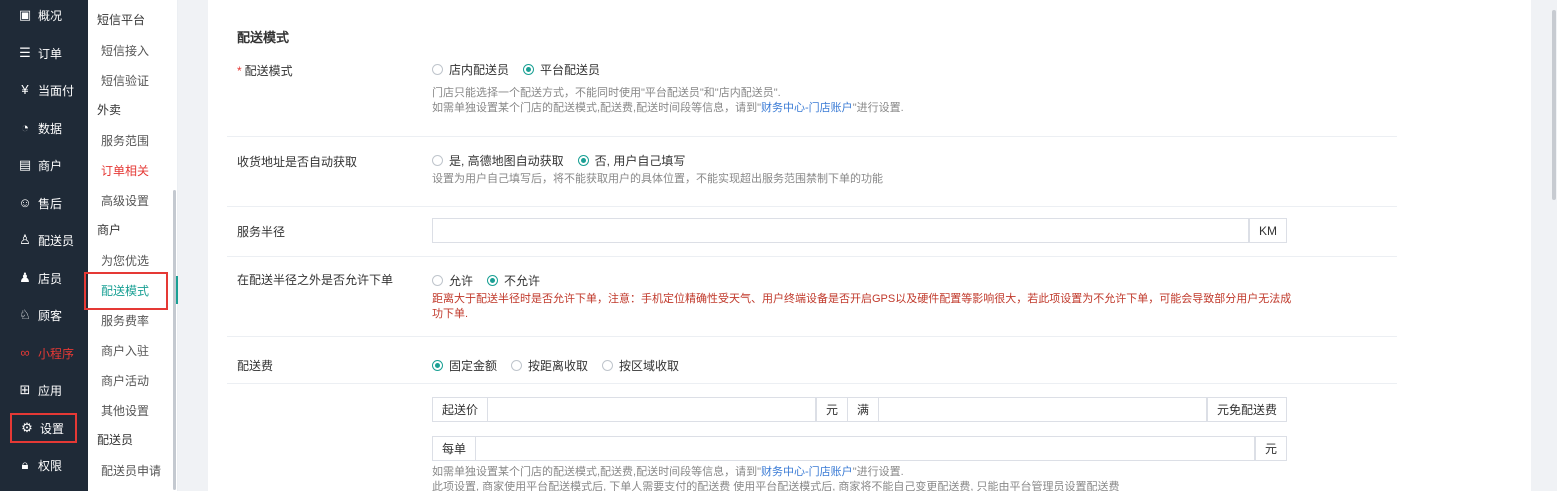  I want to click on nav-item-miniapp: ∞ 小程序, so click(44, 353).